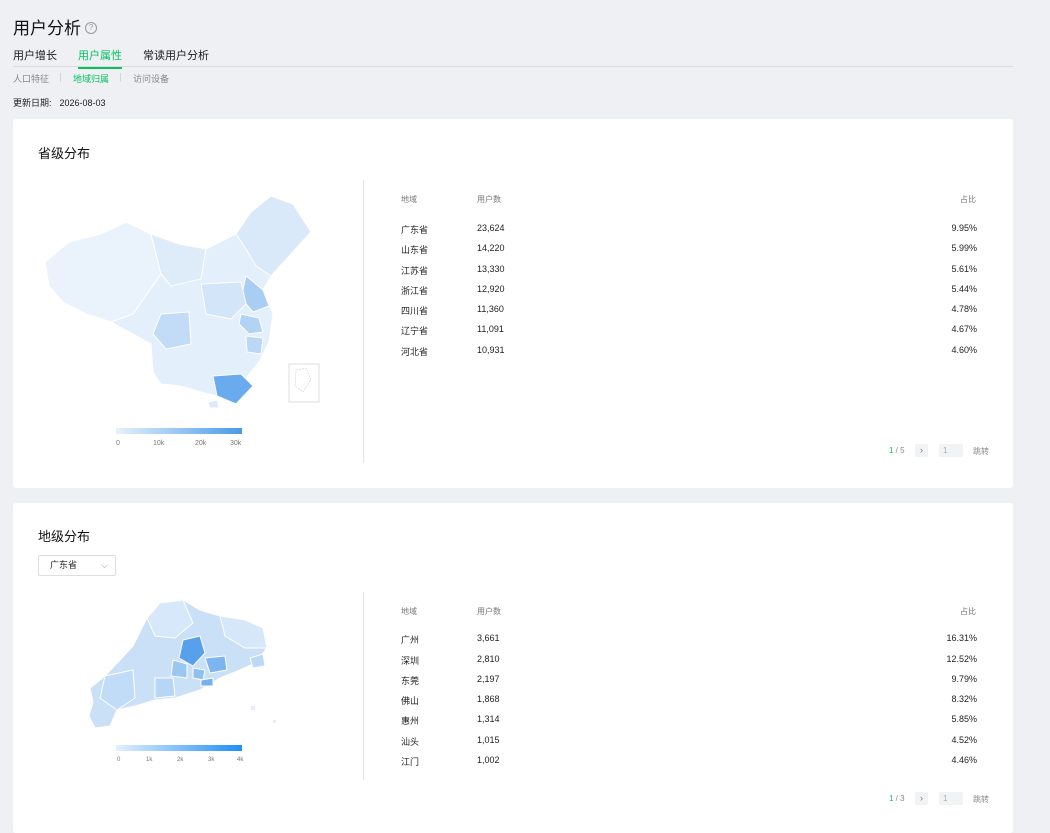  I want to click on cell-users: 11,360, so click(490, 309).